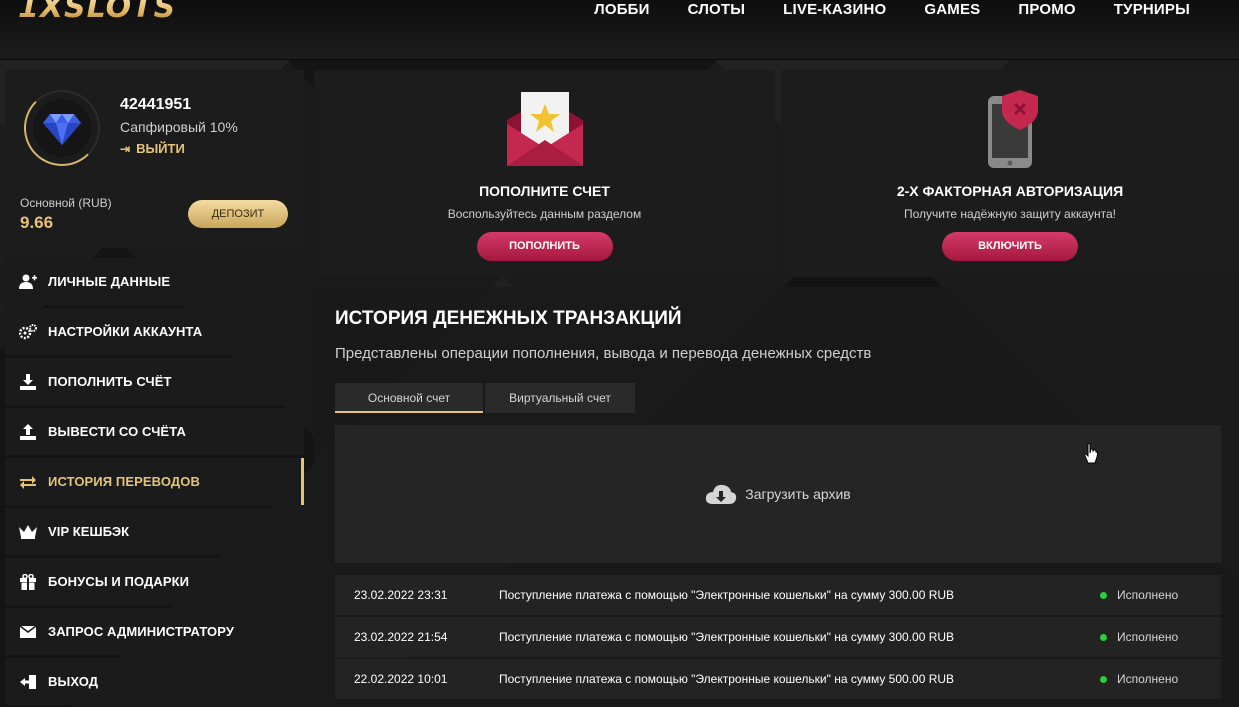 This screenshot has height=707, width=1239. Describe the element at coordinates (544, 129) in the screenshot. I see `envelope-star-icon` at that location.